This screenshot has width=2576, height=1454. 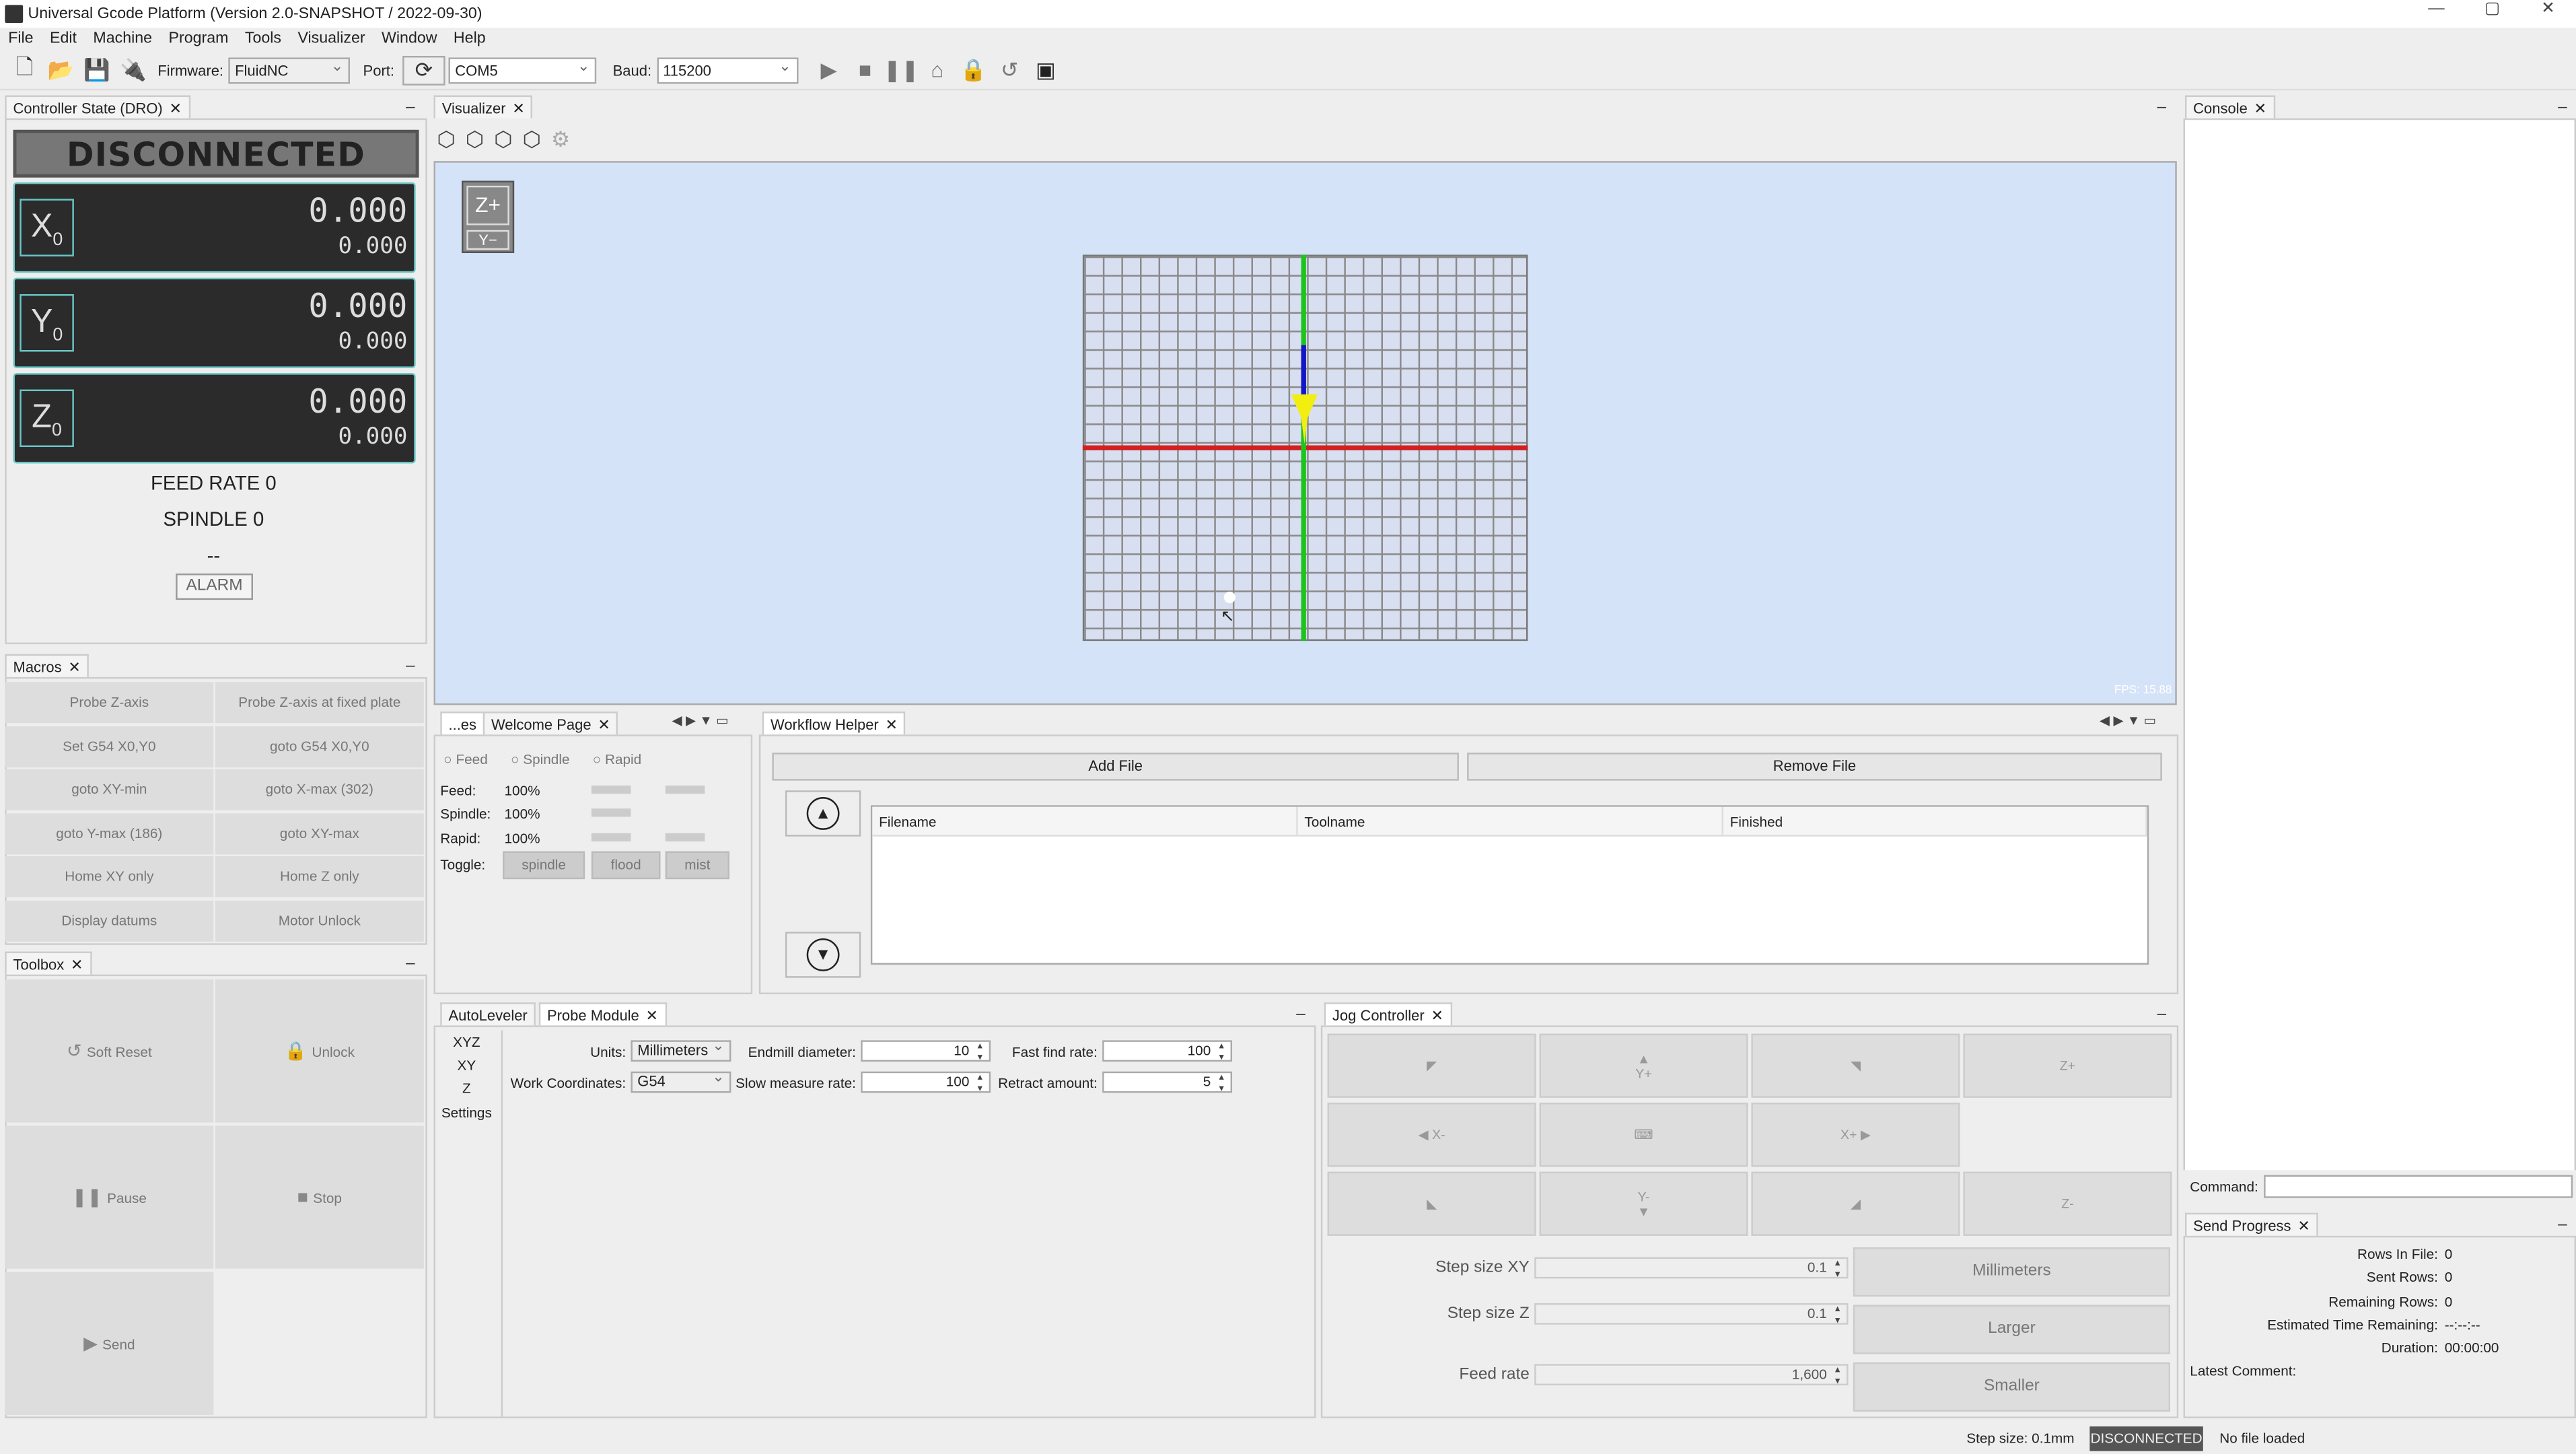 What do you see at coordinates (1935, 821) in the screenshot?
I see `column-header: Finished` at bounding box center [1935, 821].